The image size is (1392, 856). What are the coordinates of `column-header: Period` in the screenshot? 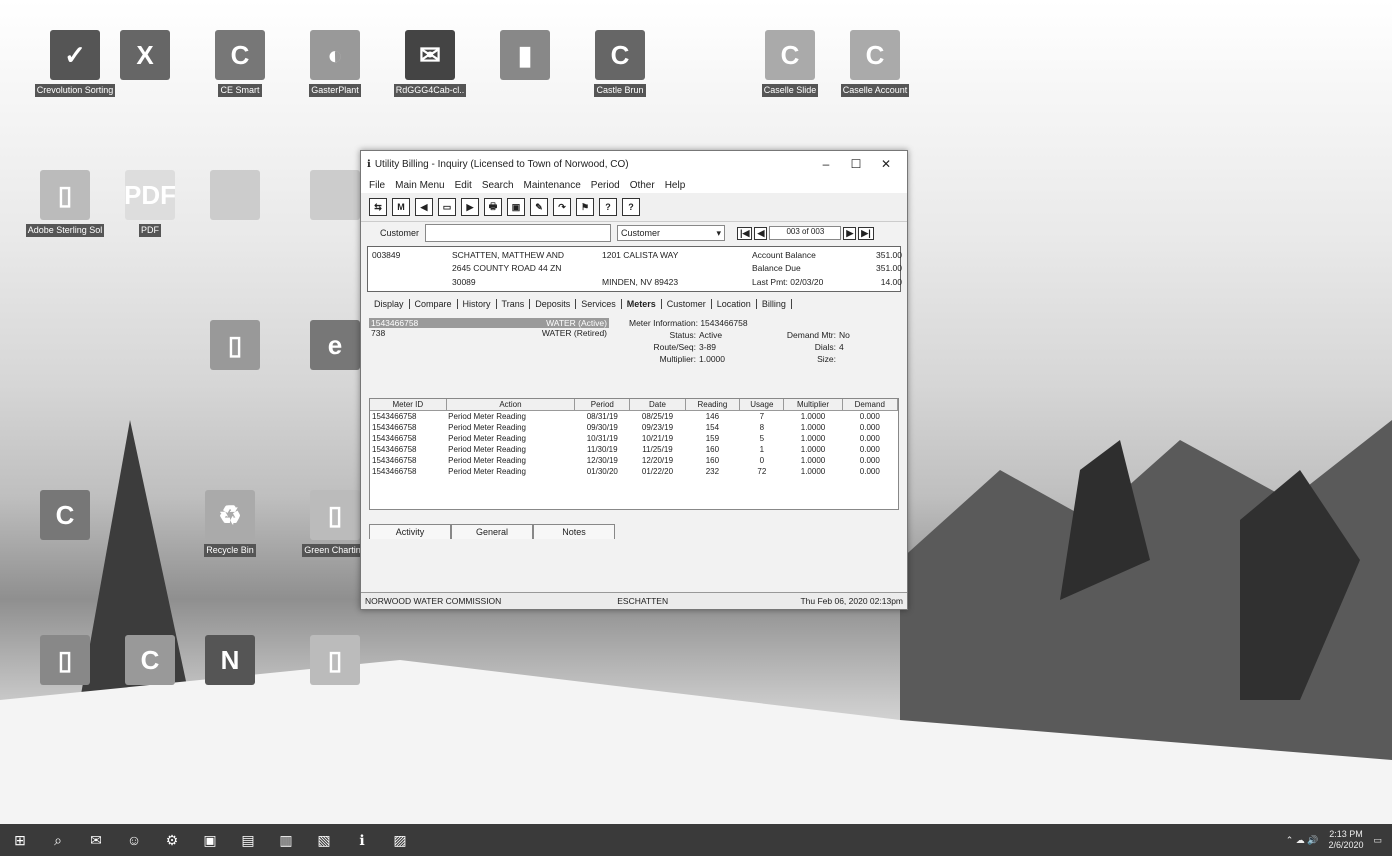 It's located at (602, 405).